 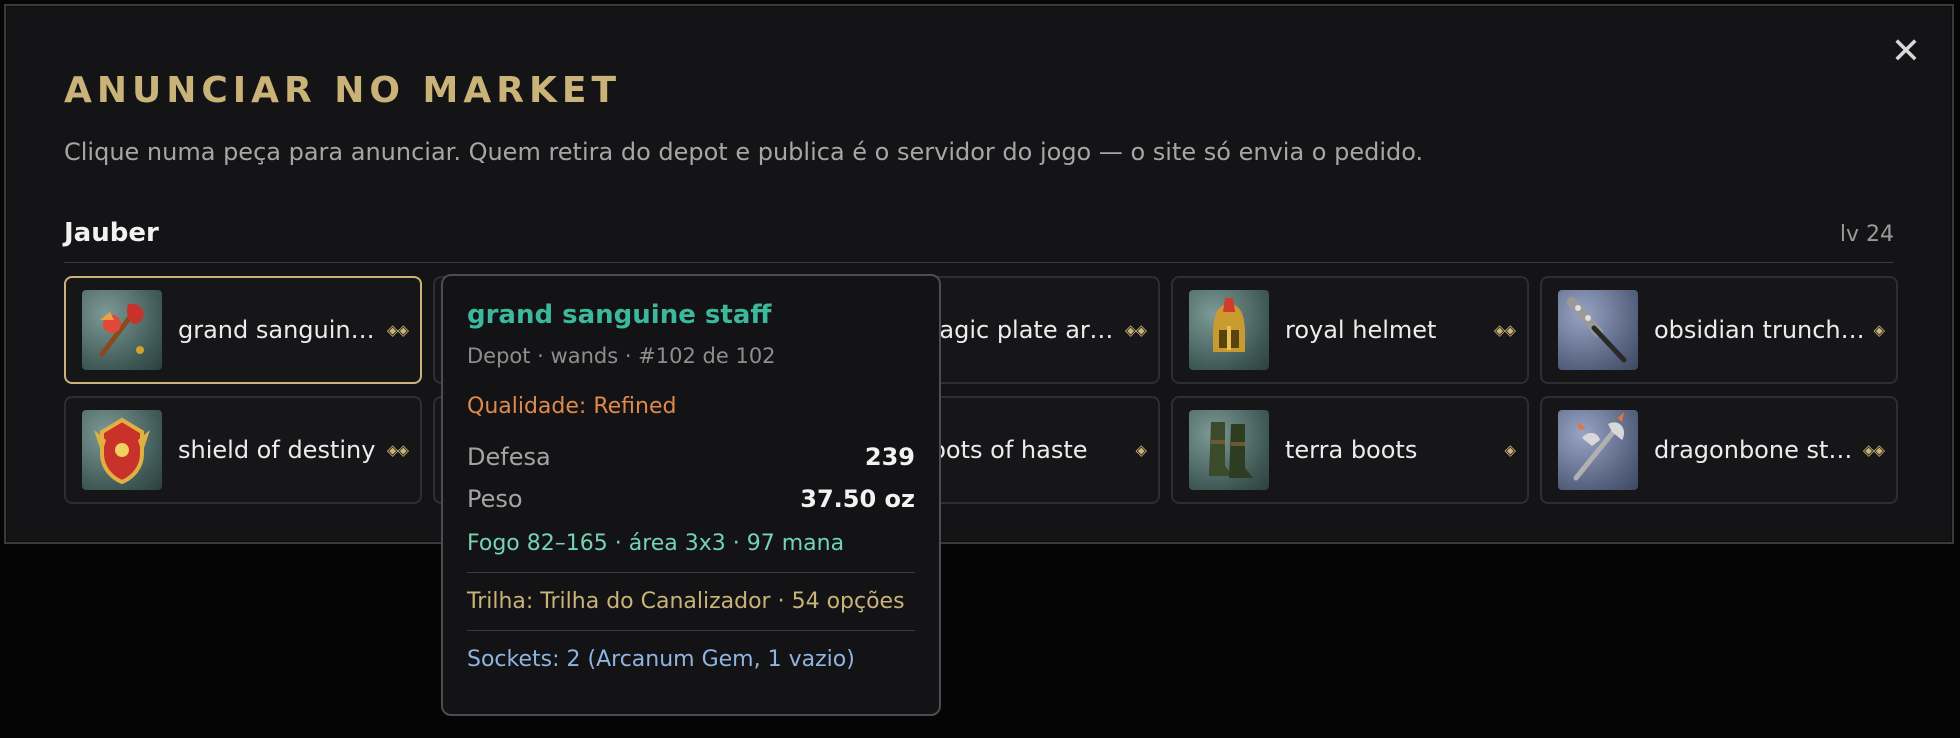 I want to click on item-card-obsidian-truncheon: obsidian truncheon ◈, so click(x=1719, y=330).